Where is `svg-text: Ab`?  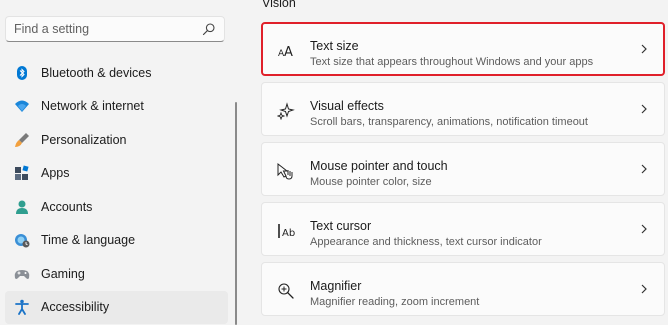
svg-text: Ab is located at coordinates (288, 233).